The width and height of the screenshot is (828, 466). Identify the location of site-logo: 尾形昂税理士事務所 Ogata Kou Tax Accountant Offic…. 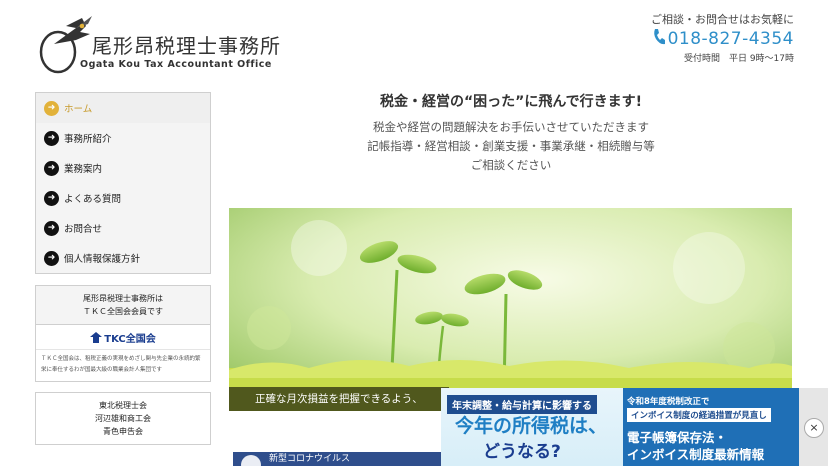
(161, 45).